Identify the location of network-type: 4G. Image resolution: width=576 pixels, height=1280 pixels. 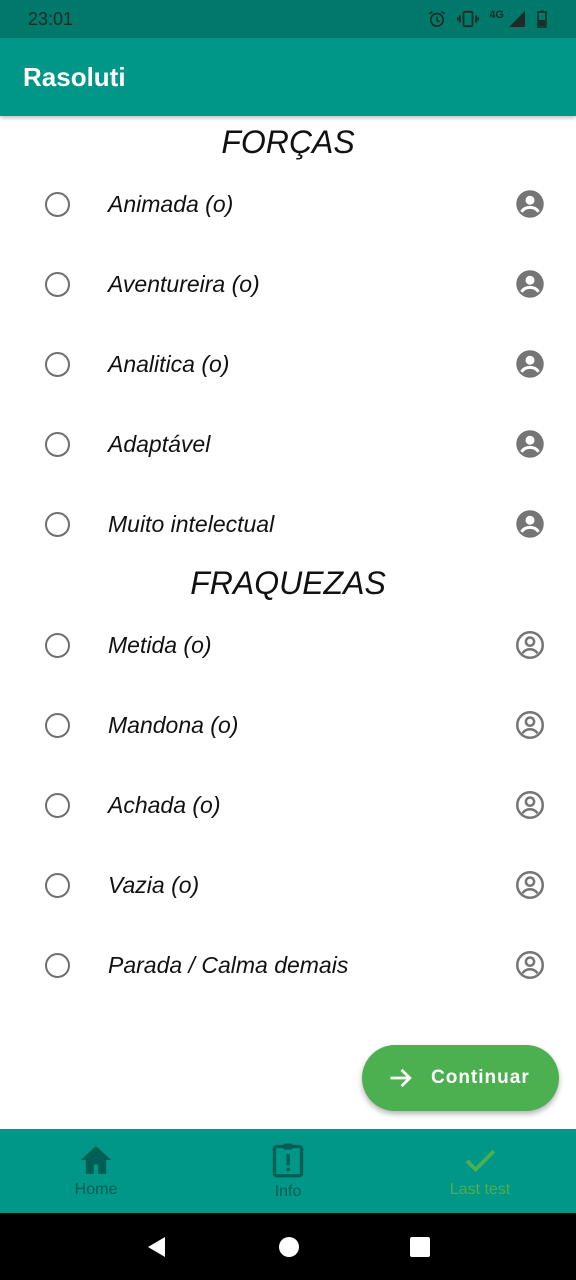
(496, 15).